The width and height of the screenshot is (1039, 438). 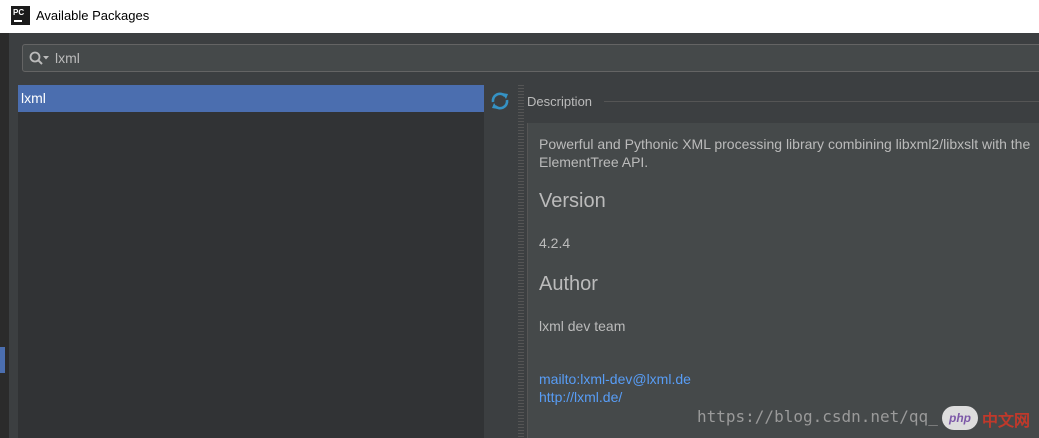 I want to click on version-value: 4.2.4, so click(x=555, y=243).